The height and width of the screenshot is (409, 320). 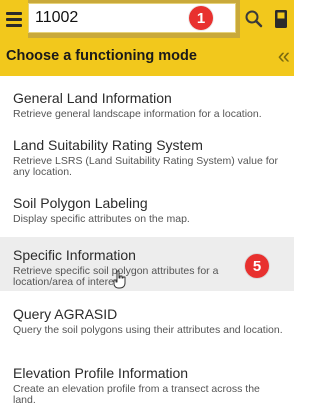 I want to click on search-icon, so click(x=254, y=19).